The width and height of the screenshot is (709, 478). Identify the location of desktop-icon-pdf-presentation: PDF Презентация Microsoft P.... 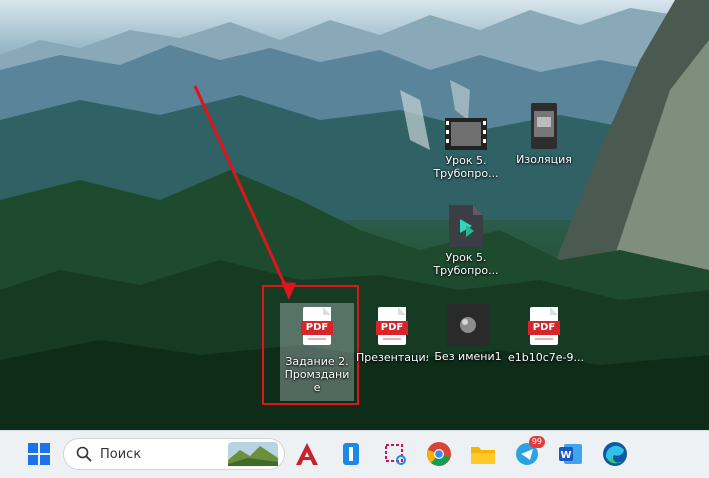
(392, 335).